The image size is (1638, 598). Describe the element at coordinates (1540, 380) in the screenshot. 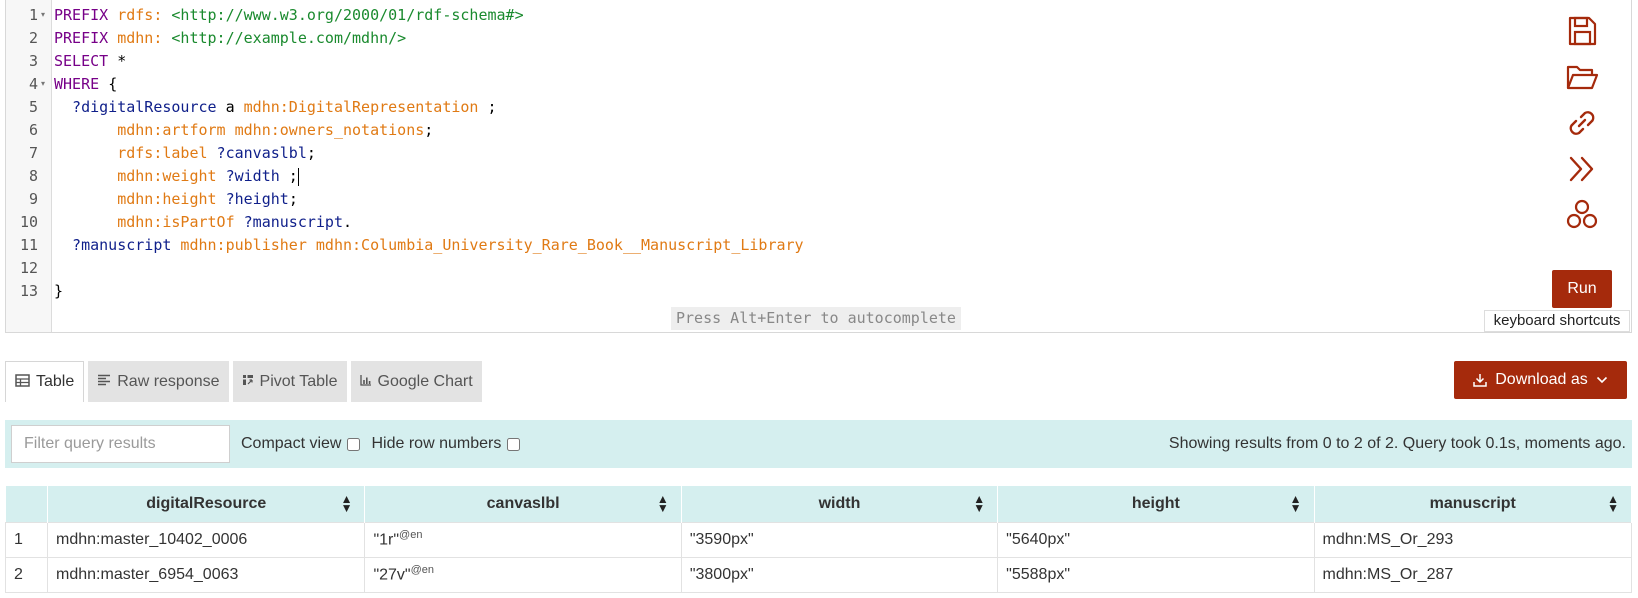

I see `download-as-button: Download as` at that location.